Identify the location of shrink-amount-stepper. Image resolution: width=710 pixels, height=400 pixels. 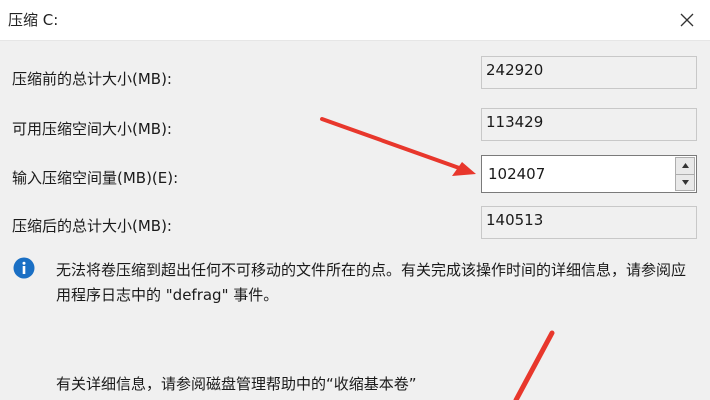
(589, 174).